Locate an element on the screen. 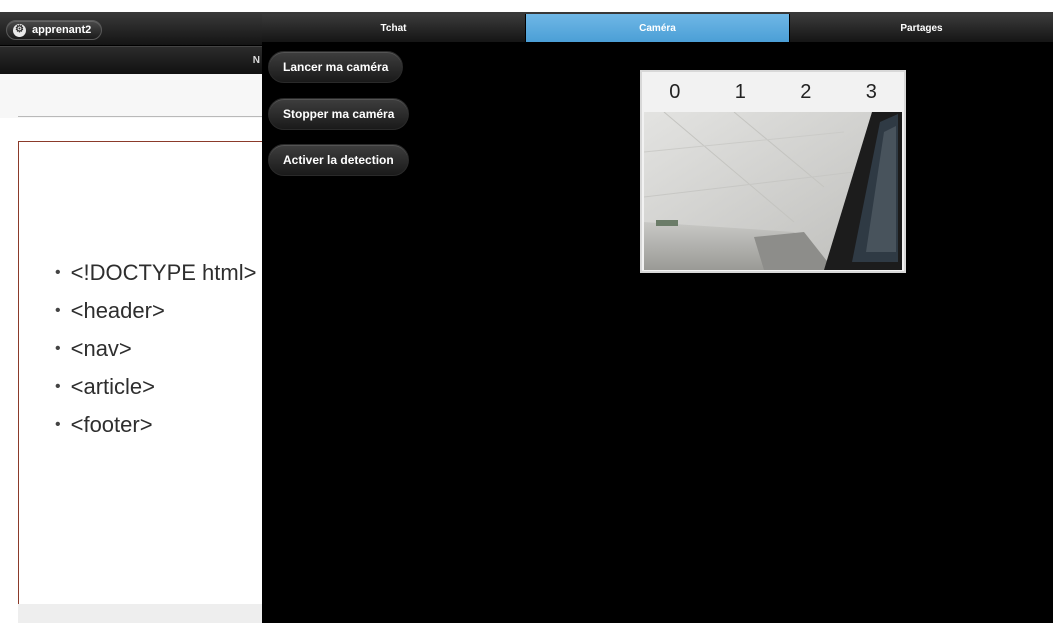 The width and height of the screenshot is (1053, 623). user-name: apprenant2 is located at coordinates (62, 30).